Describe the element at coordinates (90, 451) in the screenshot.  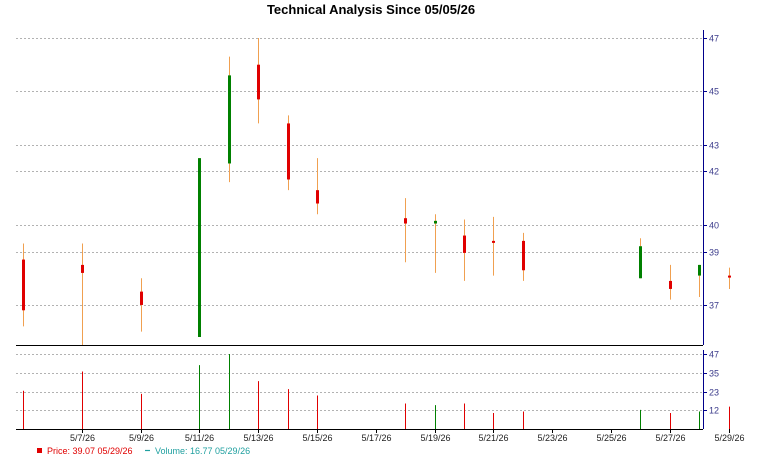
I see `legend-price-label: Price: 39.07 05/29/26` at that location.